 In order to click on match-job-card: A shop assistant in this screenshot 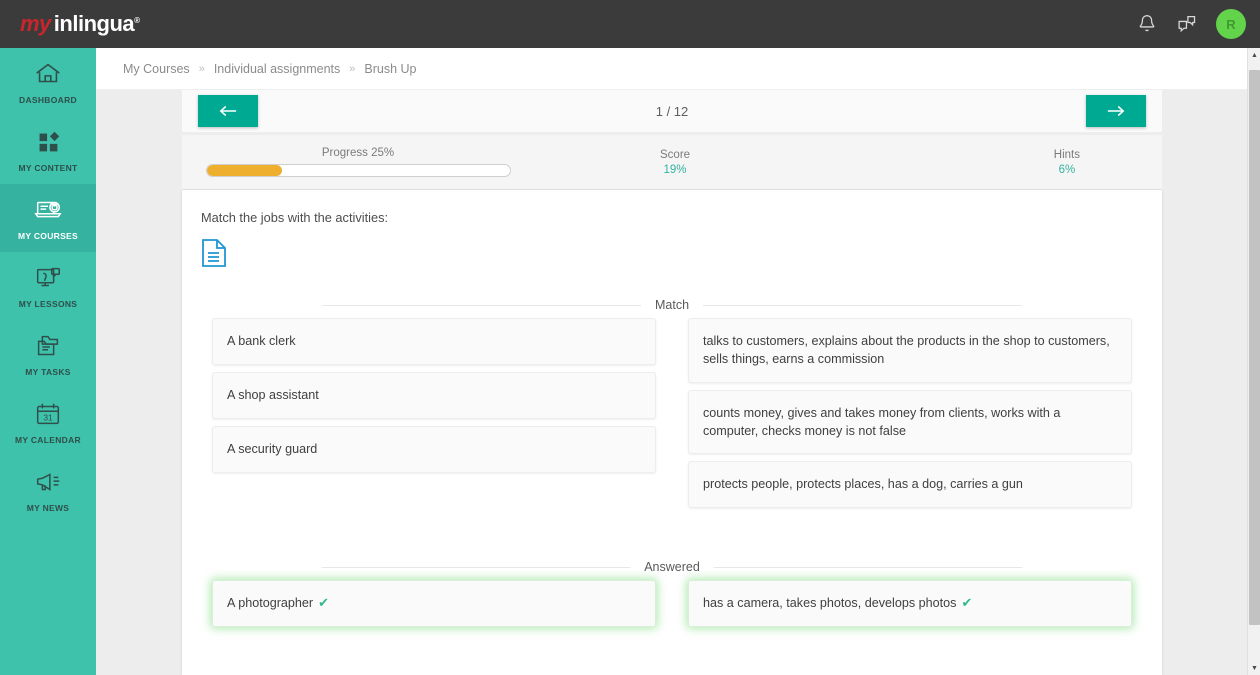, I will do `click(434, 395)`.